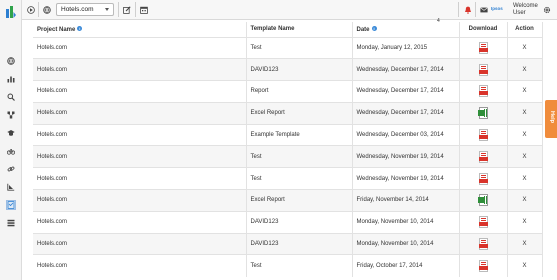 The height and width of the screenshot is (280, 557). Describe the element at coordinates (525, 29) in the screenshot. I see `column-header-action: Action` at that location.